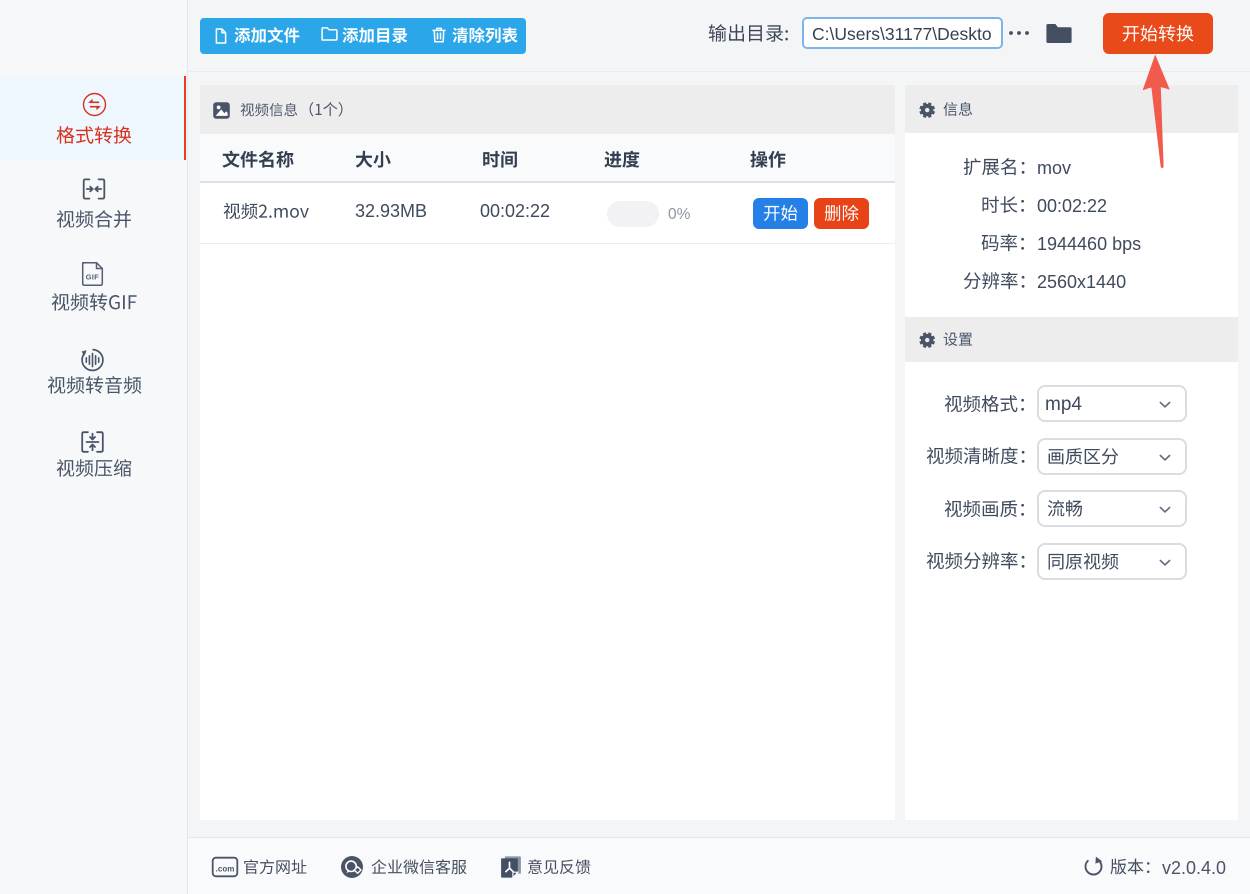  What do you see at coordinates (92, 276) in the screenshot?
I see `svg-text: GIF` at bounding box center [92, 276].